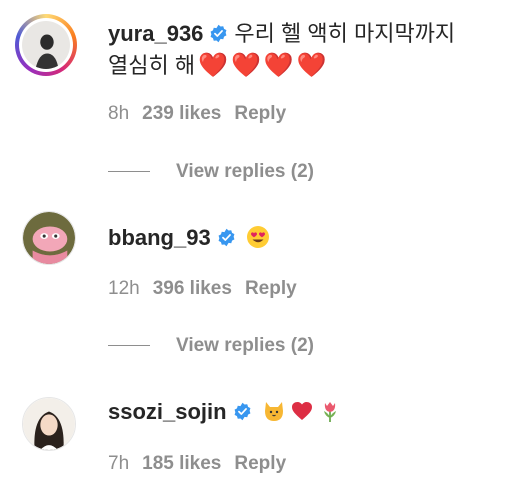 The image size is (521, 502). I want to click on comment-meta: 12h 396 likes Reply, so click(209, 289).